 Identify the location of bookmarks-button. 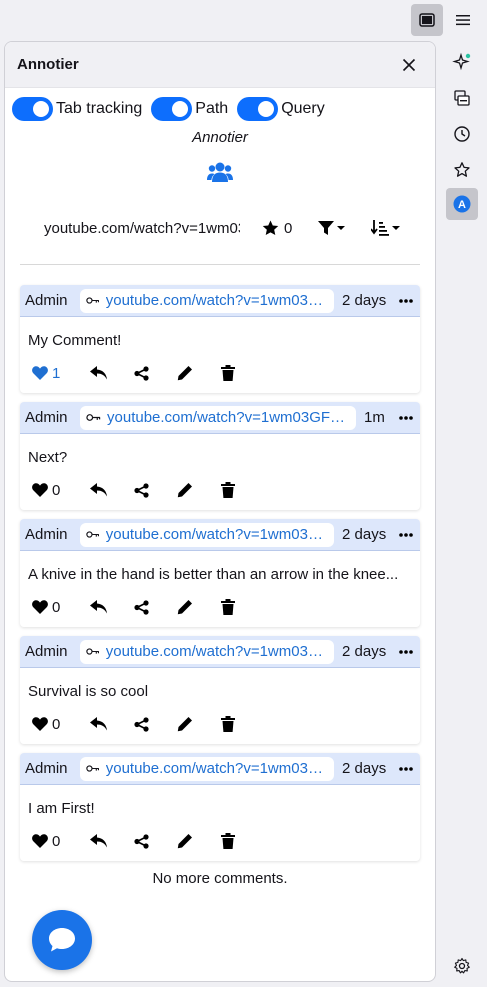
(462, 170).